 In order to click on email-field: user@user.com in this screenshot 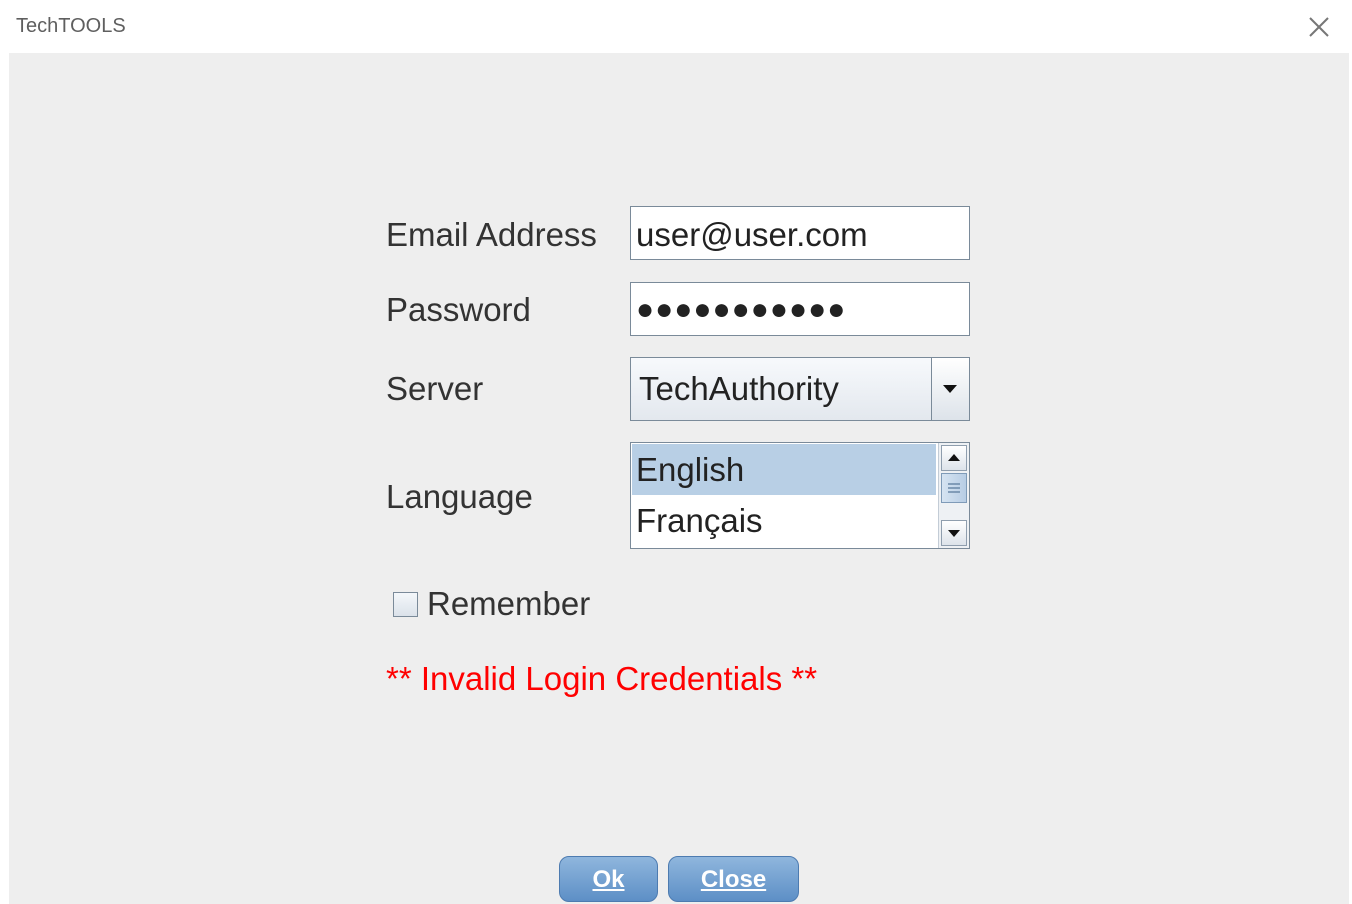, I will do `click(800, 233)`.